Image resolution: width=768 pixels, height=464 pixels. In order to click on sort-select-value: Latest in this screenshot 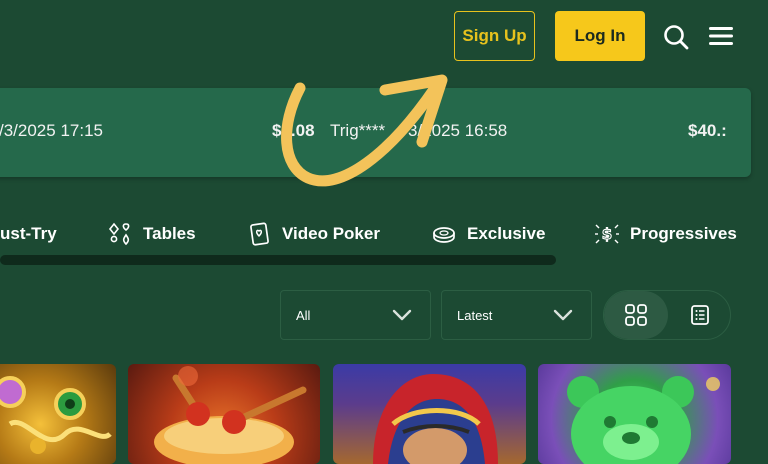, I will do `click(475, 315)`.